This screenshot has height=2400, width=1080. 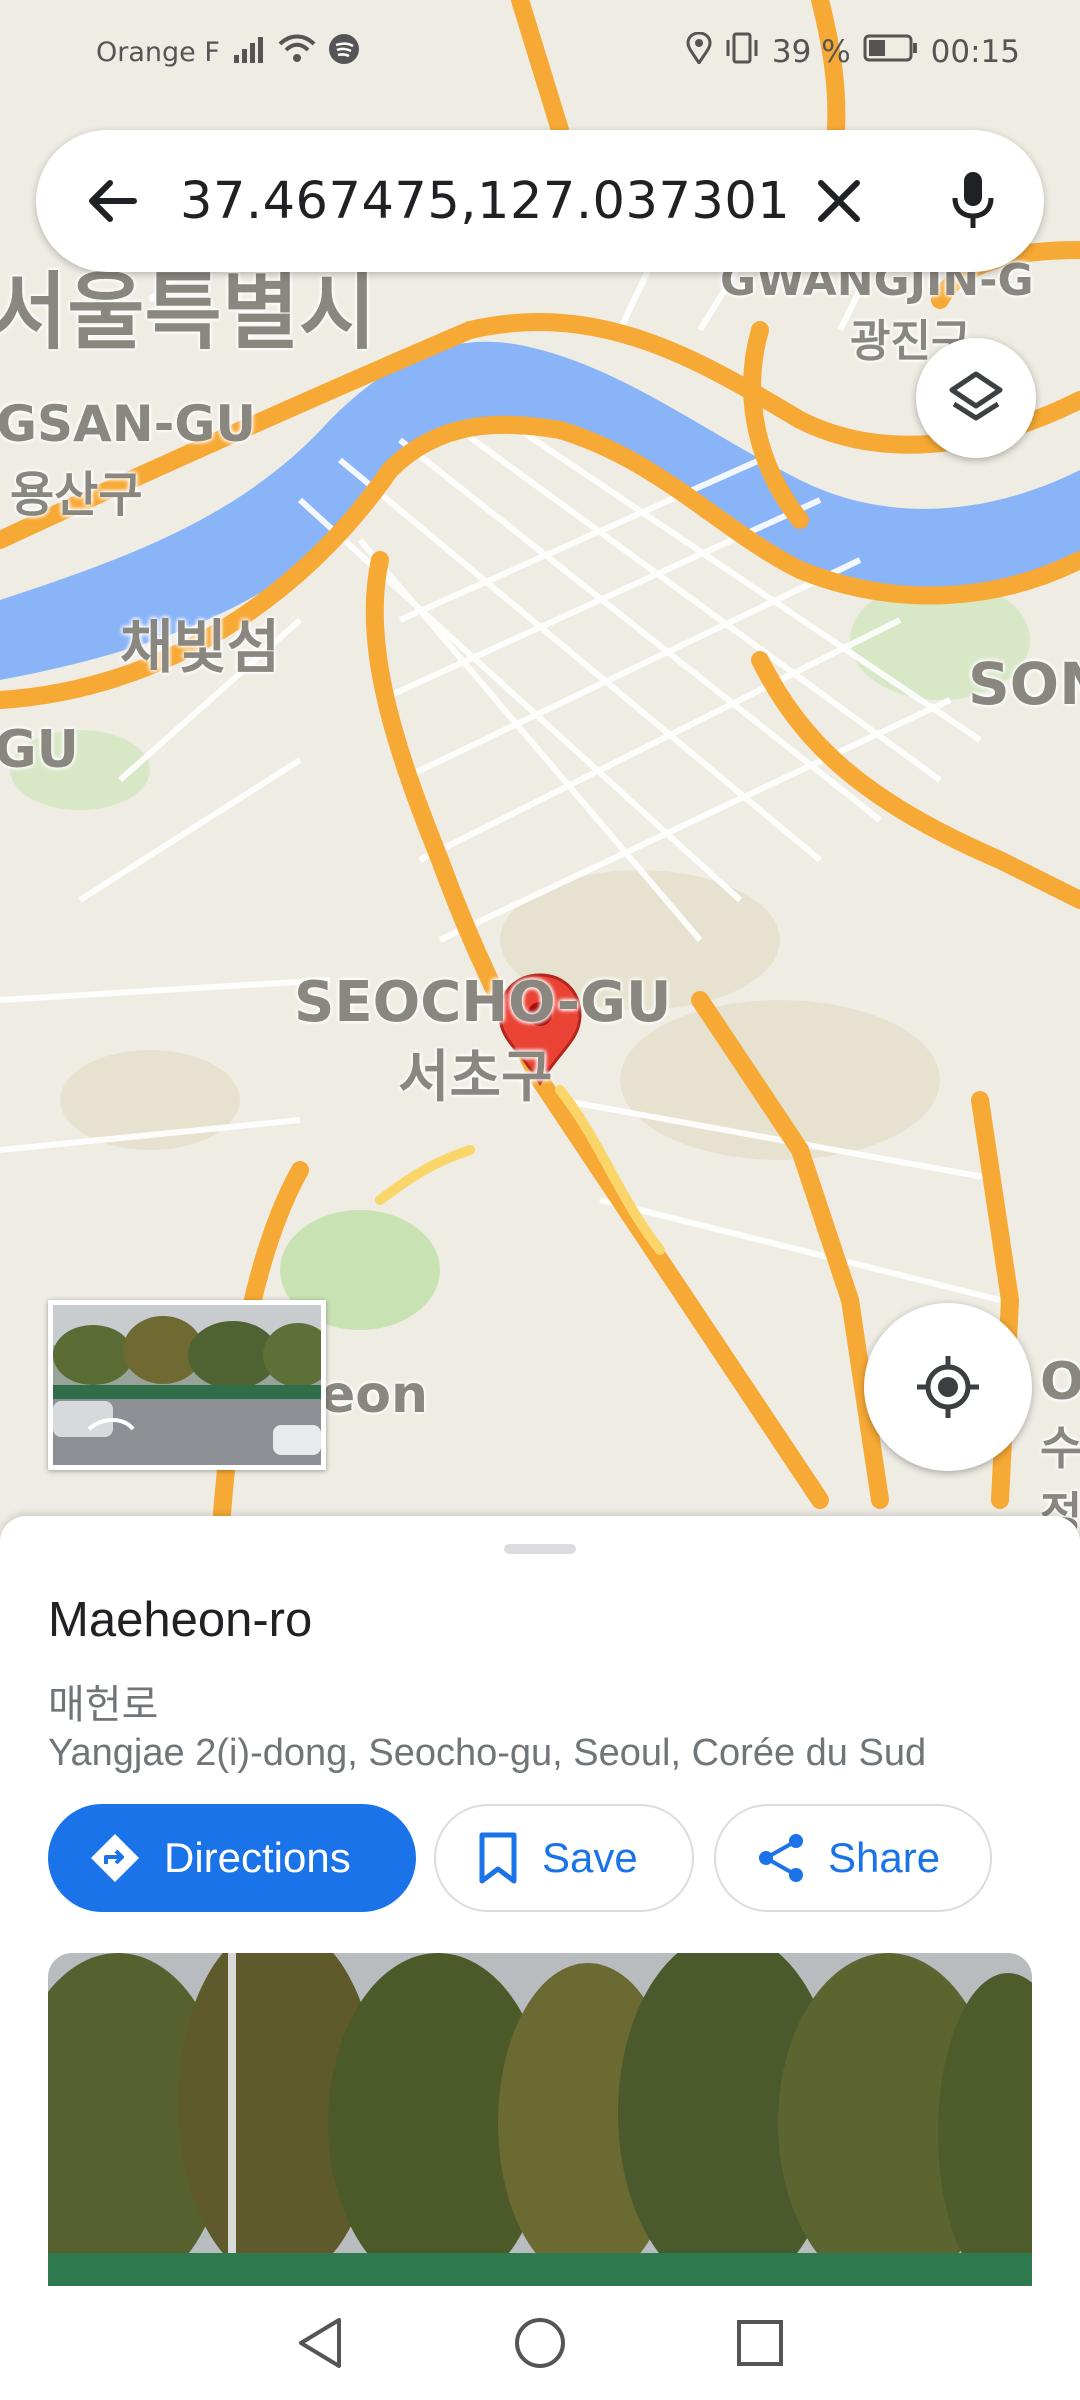 I want to click on carrier-name: Orange F, so click(x=158, y=52).